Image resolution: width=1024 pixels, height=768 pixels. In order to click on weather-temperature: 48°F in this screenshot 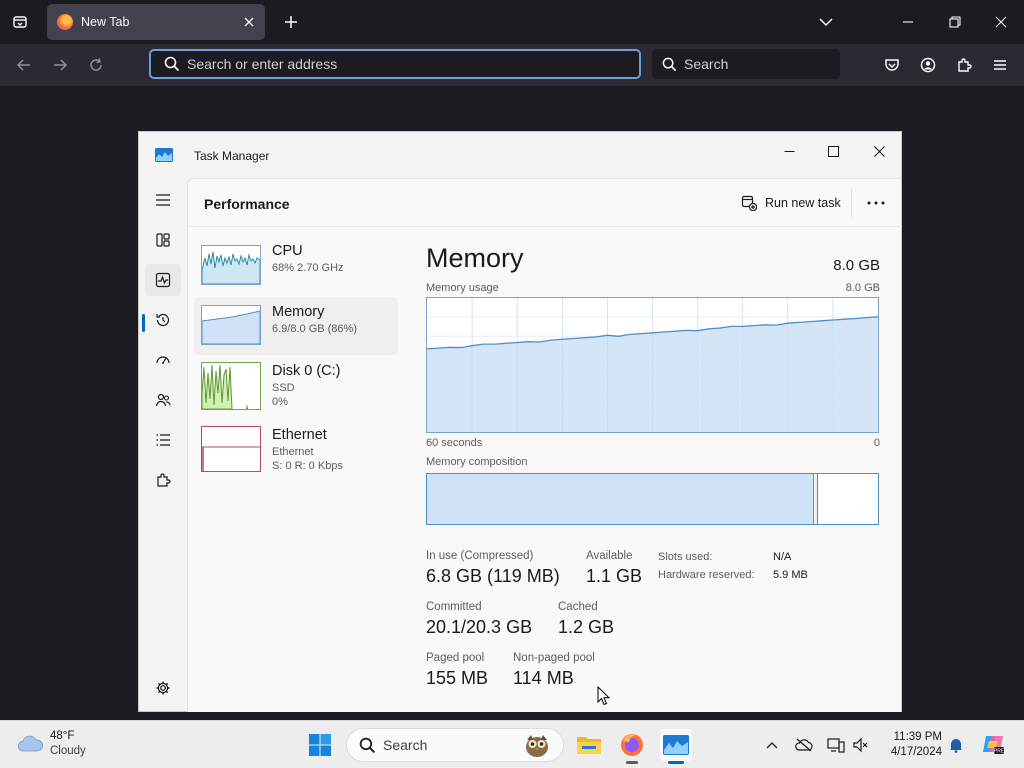, I will do `click(62, 736)`.